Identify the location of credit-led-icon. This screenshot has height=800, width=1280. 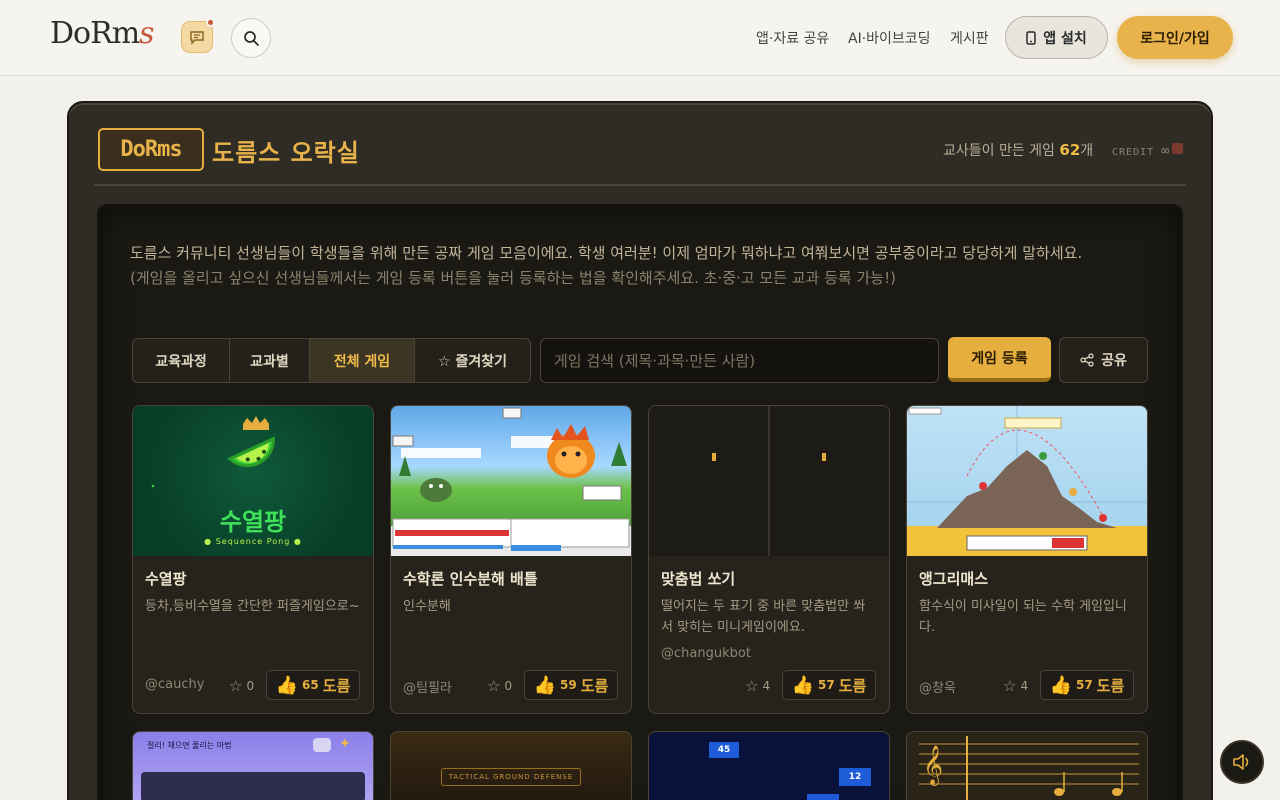
(1177, 148).